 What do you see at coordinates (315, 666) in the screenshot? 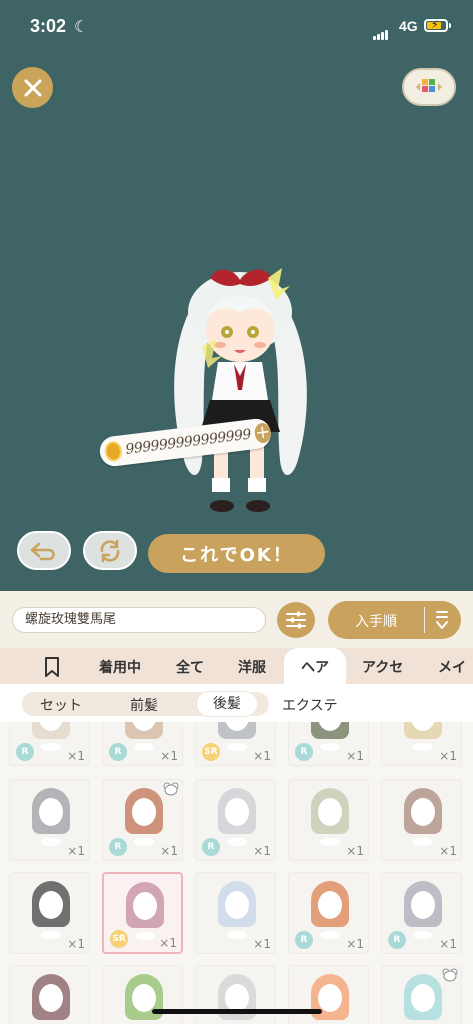
I see `tab-hair: ヘア` at bounding box center [315, 666].